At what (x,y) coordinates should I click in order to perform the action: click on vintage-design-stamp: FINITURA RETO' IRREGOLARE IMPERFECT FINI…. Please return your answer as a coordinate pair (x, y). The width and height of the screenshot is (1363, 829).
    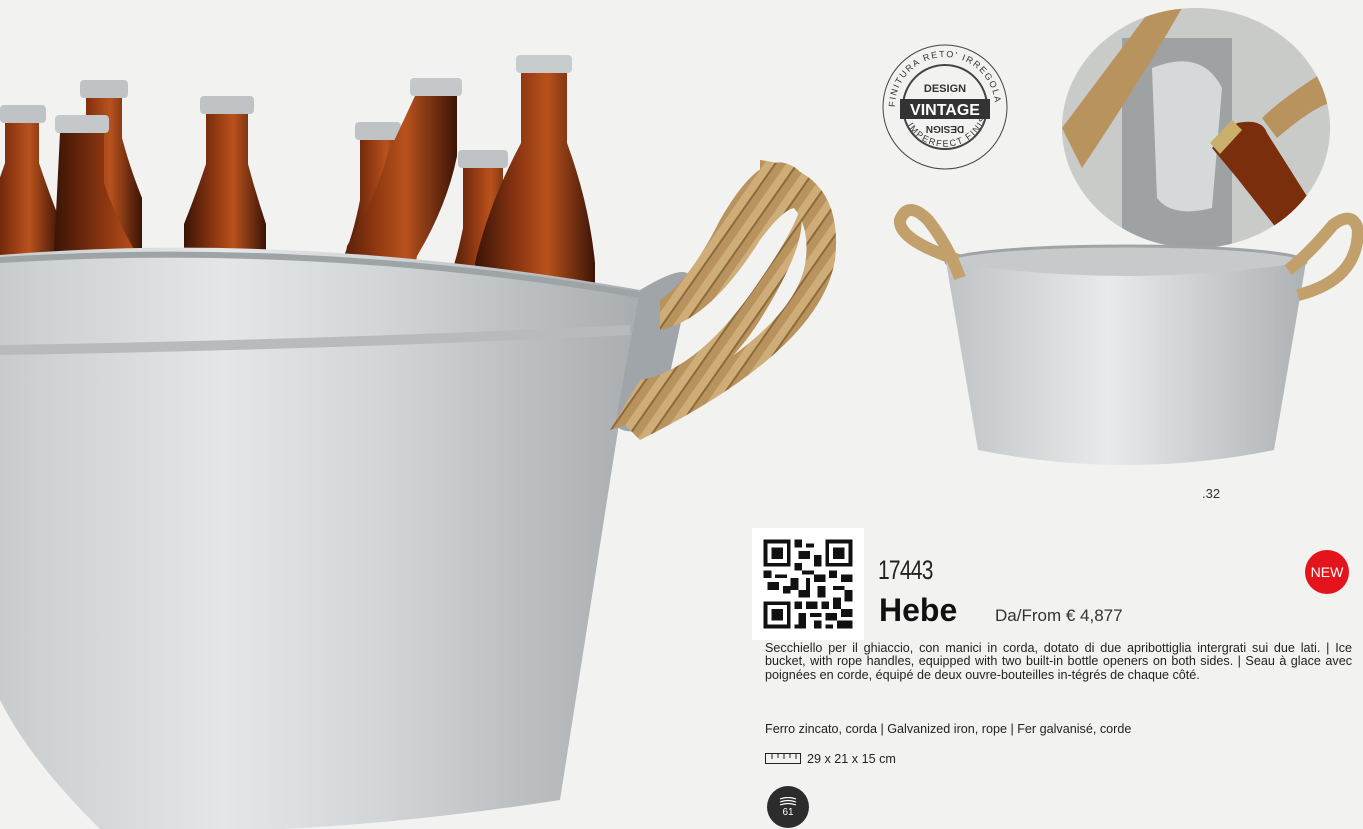
    Looking at the image, I should click on (944, 106).